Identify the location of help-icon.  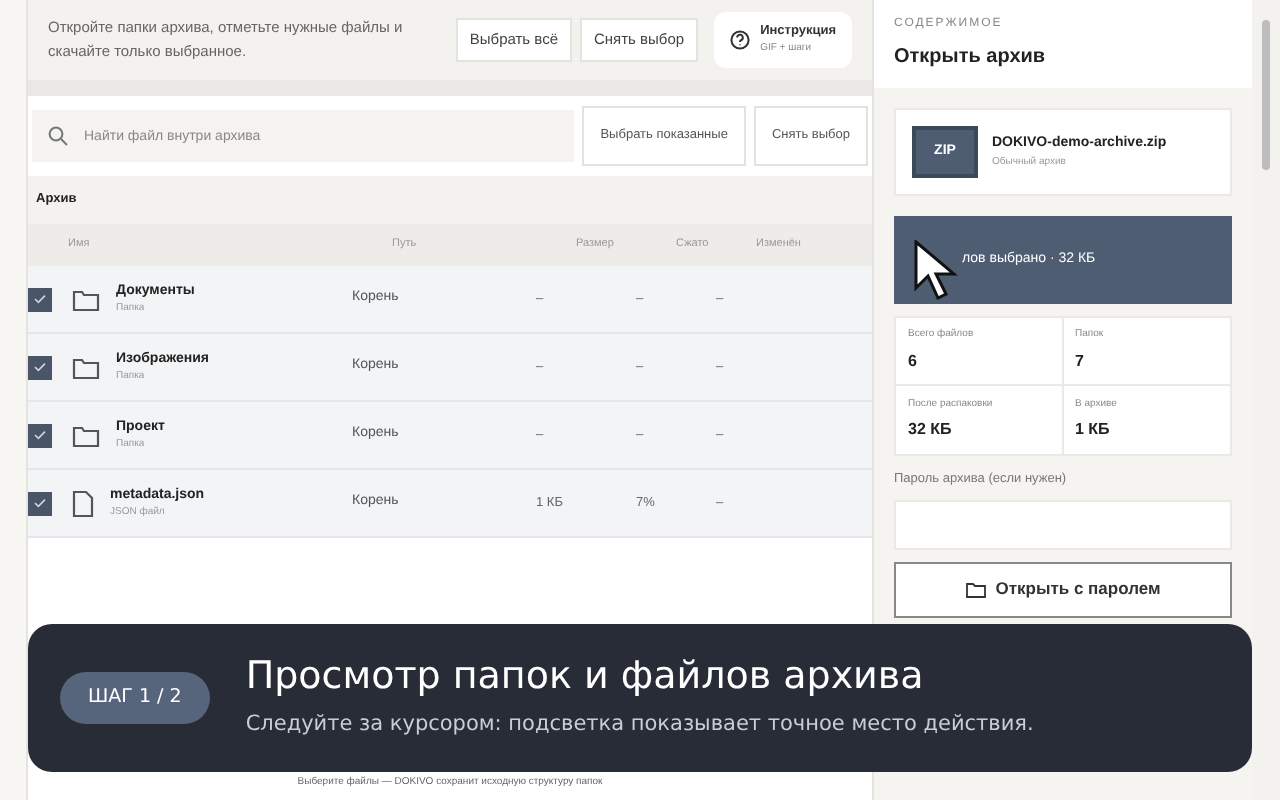
(740, 40).